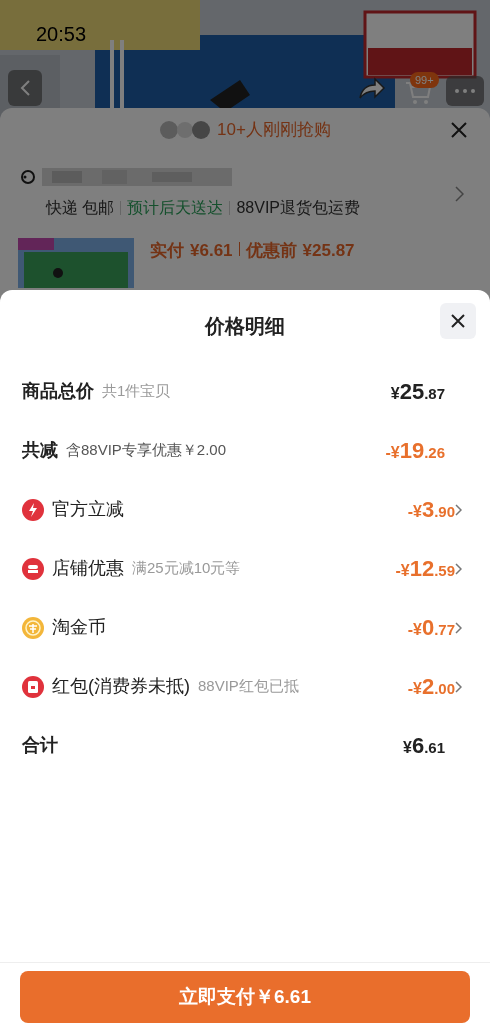 Image resolution: width=500 pixels, height=1036 pixels. I want to click on lightning-icon, so click(33, 509).